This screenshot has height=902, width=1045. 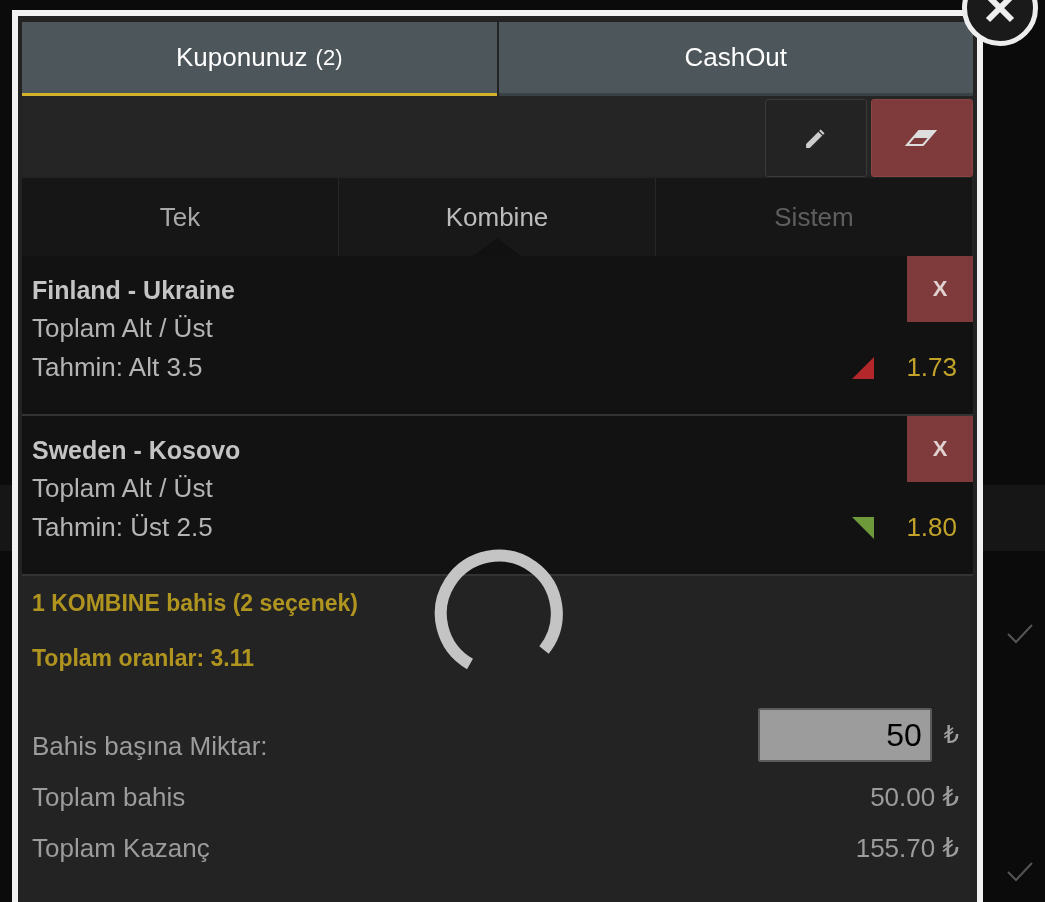 What do you see at coordinates (150, 746) in the screenshot?
I see `stake-label: Bahis başına Miktar:` at bounding box center [150, 746].